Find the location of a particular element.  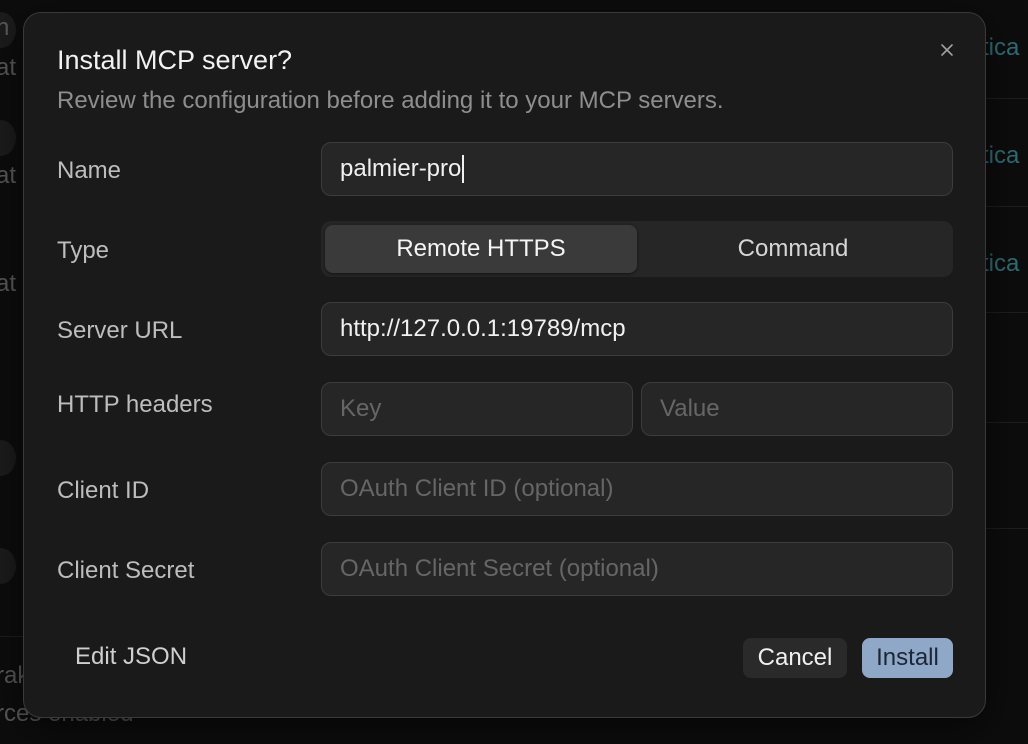

server-url-value: http://127.0.0.1:19789/mcp is located at coordinates (483, 328).